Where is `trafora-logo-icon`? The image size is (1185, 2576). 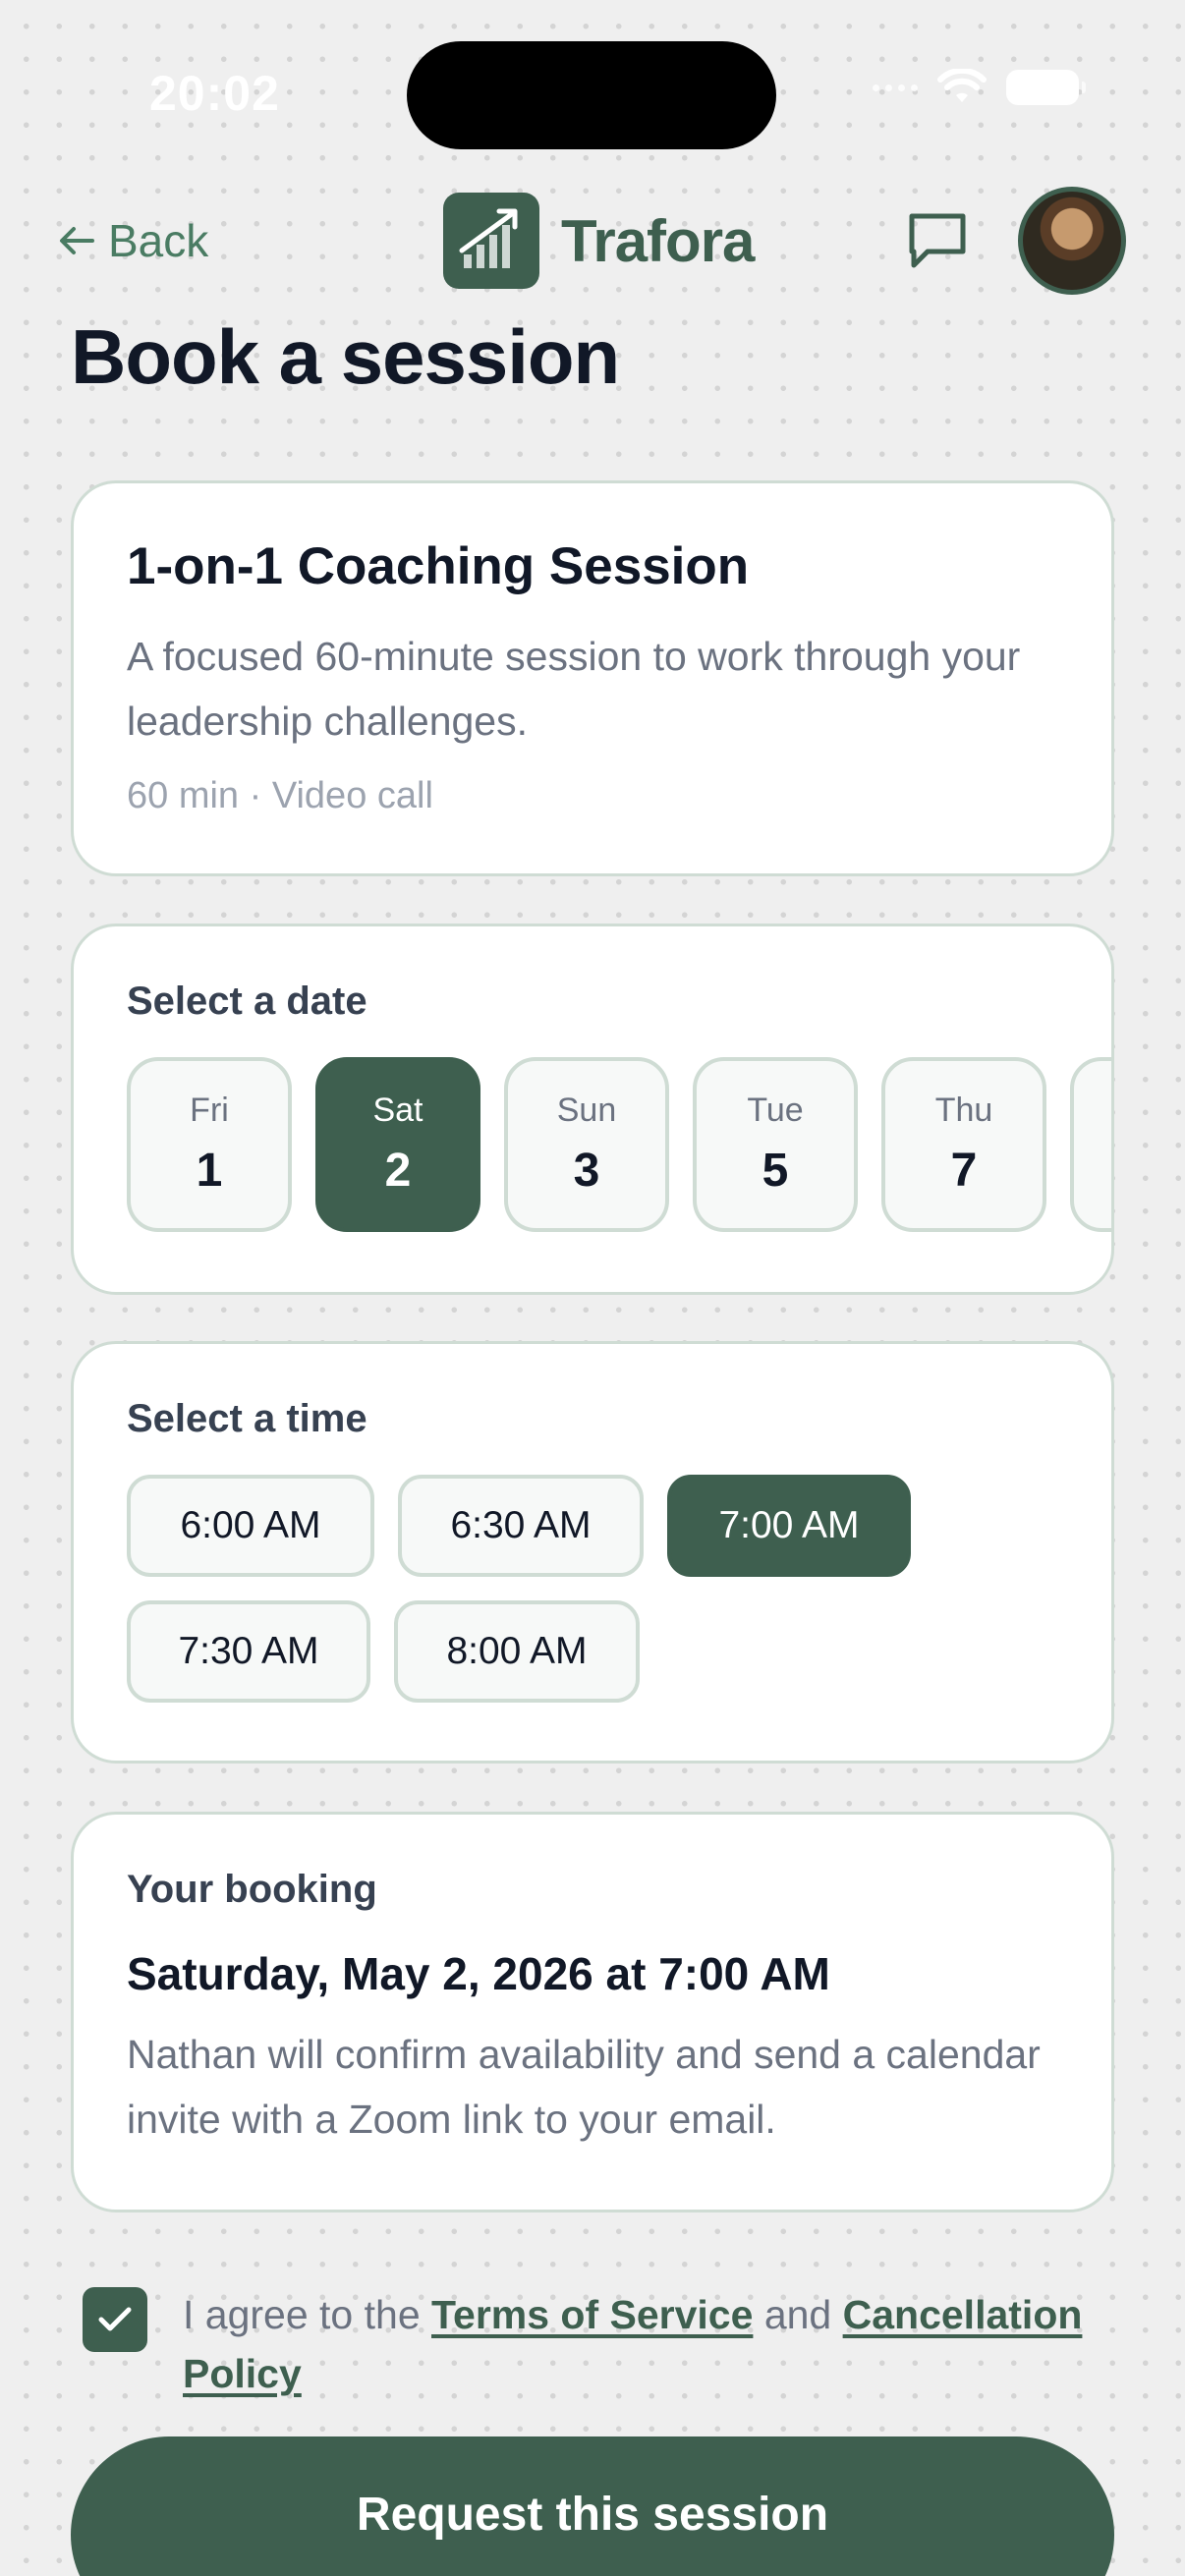
trafora-logo-icon is located at coordinates (491, 241).